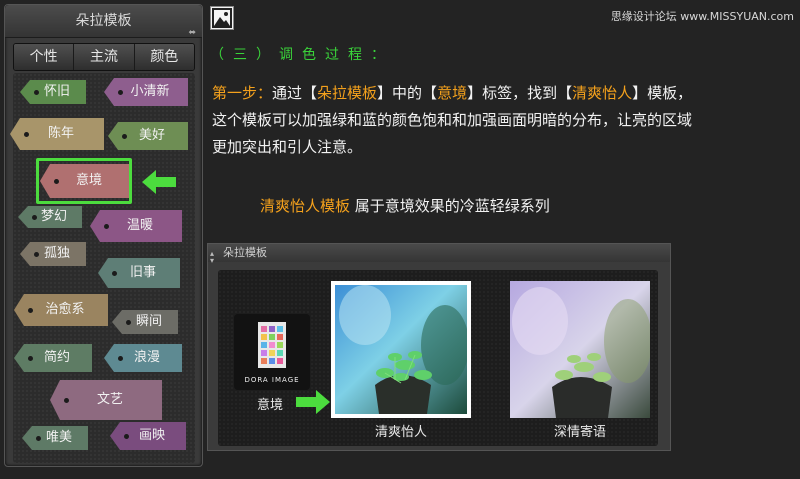 The height and width of the screenshot is (479, 800). Describe the element at coordinates (520, 93) in the screenshot. I see `para-text-3: 】标签，找到【` at that location.